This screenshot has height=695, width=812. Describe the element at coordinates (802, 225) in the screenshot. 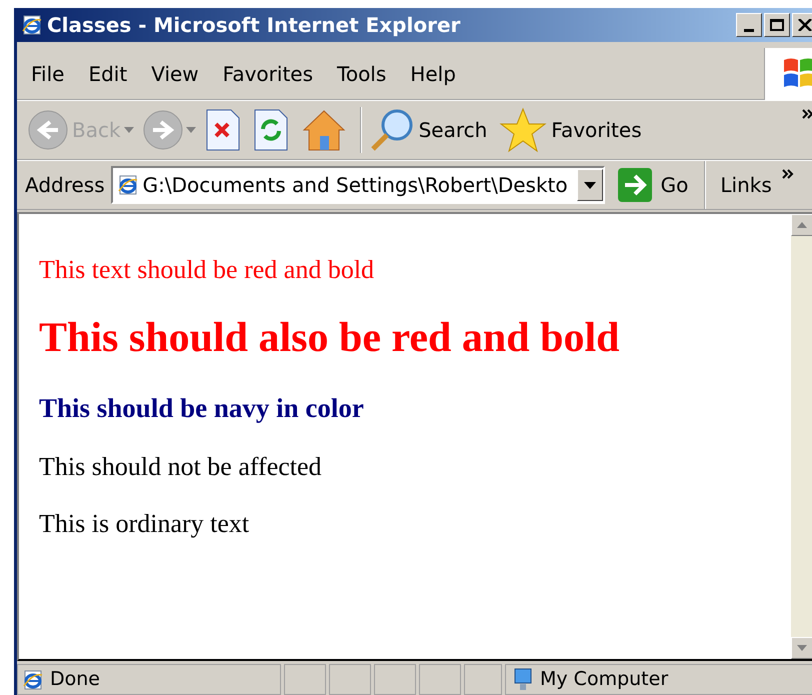

I see `up-arrow-icon` at that location.